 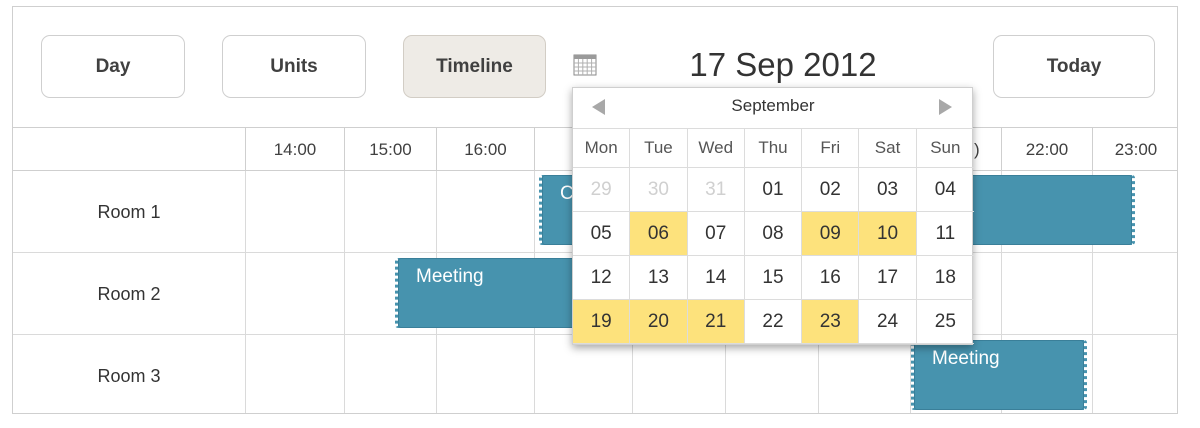 I want to click on hour-cell: 15:00, so click(x=390, y=149).